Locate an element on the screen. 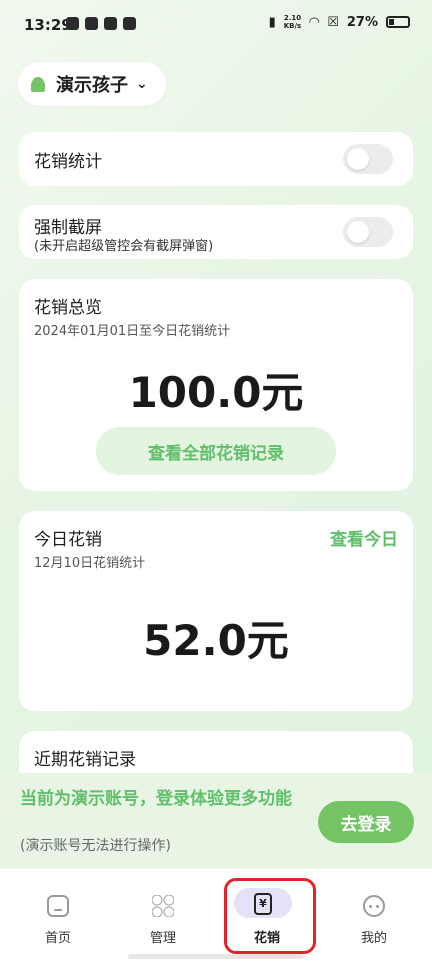 The height and width of the screenshot is (964, 432). mail-icon is located at coordinates (91, 23).